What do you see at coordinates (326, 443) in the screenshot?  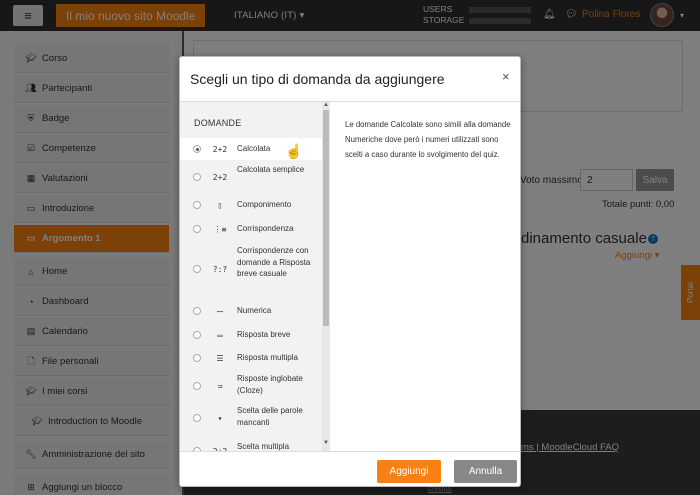 I see `scroll-down-icon: ▼` at bounding box center [326, 443].